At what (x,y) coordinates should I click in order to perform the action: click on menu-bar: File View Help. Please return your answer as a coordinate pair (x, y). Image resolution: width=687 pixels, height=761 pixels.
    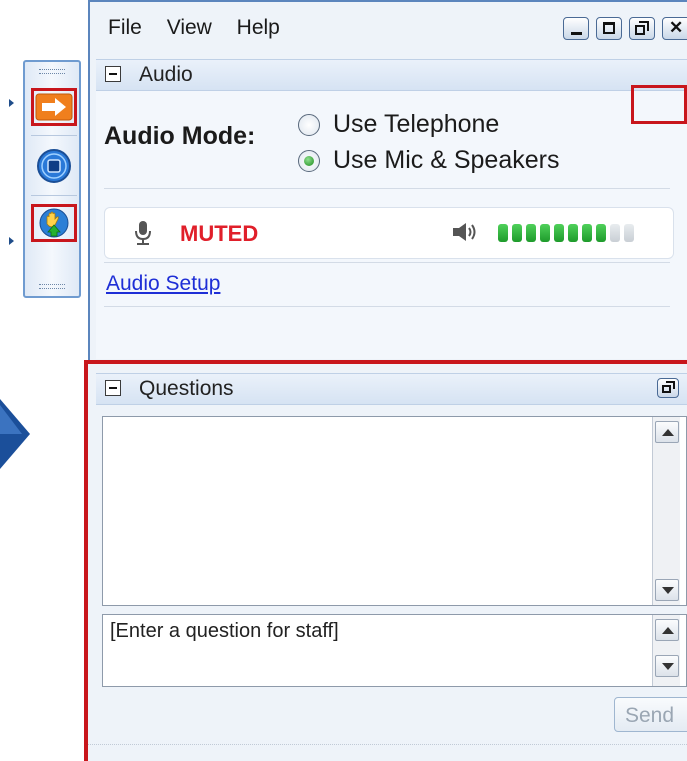
    Looking at the image, I should click on (203, 28).